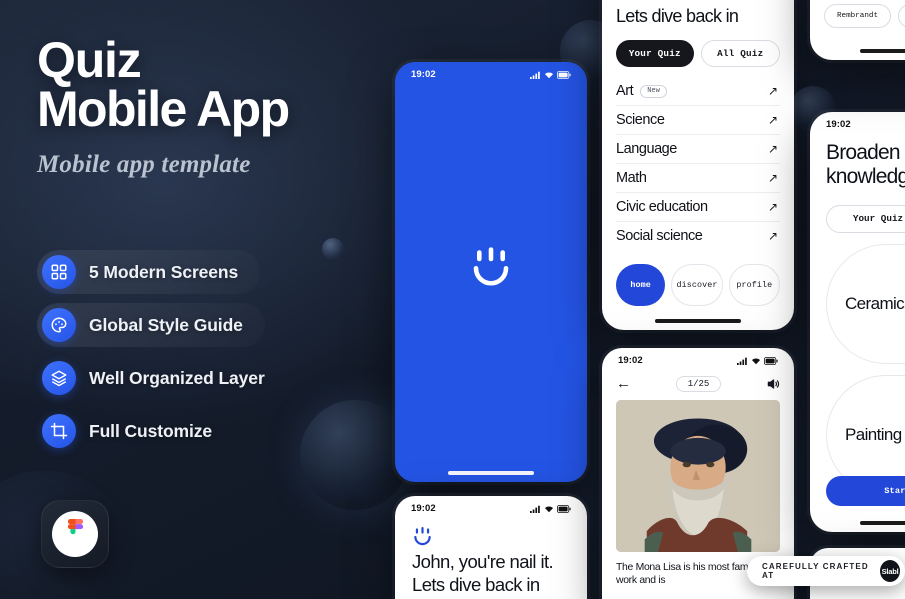 The width and height of the screenshot is (905, 599). Describe the element at coordinates (164, 271) in the screenshot. I see `feature-label: 5 Modern Screens` at that location.